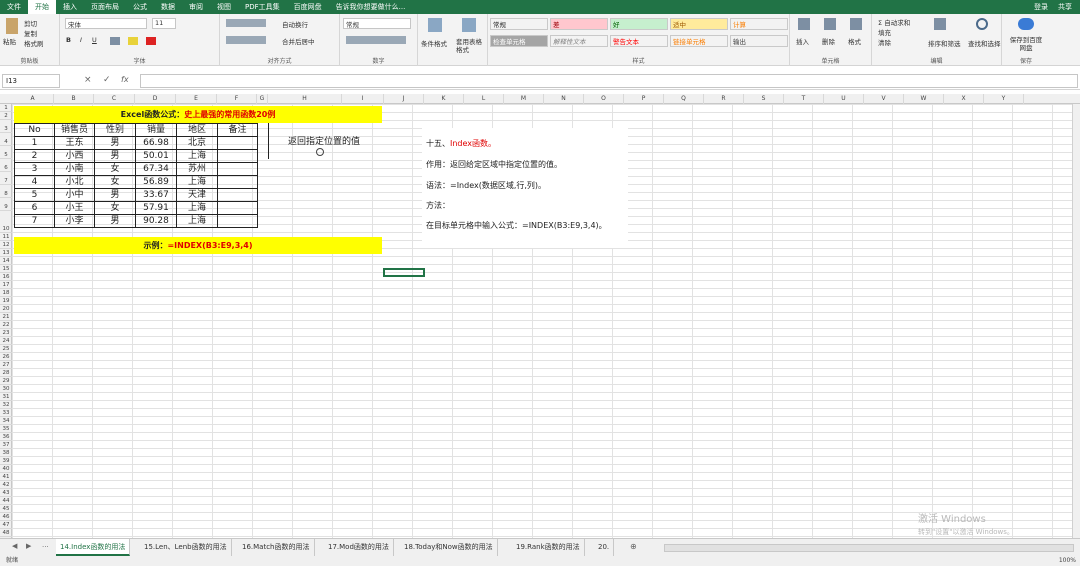 This screenshot has width=1080, height=566. Describe the element at coordinates (6, 277) in the screenshot. I see `row-header-16: 16` at that location.